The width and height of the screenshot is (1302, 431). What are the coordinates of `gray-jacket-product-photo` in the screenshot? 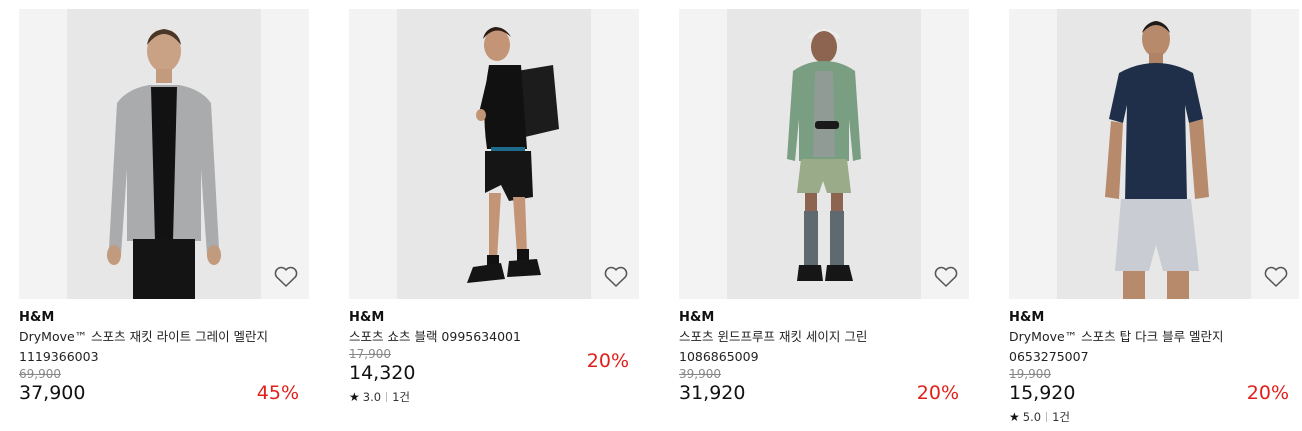 It's located at (164, 164).